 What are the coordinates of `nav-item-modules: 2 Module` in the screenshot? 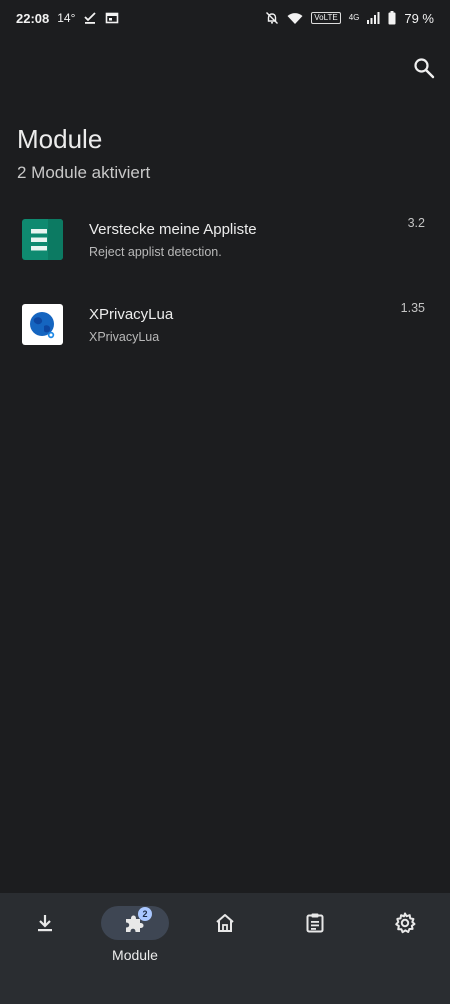 It's located at (135, 948).